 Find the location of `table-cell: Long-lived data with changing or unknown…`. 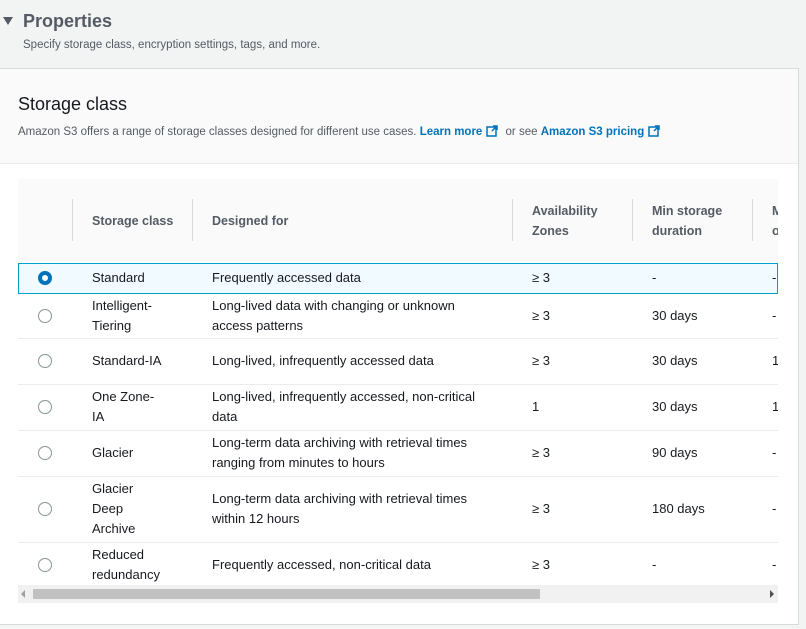

table-cell: Long-lived data with changing or unknown… is located at coordinates (333, 315).